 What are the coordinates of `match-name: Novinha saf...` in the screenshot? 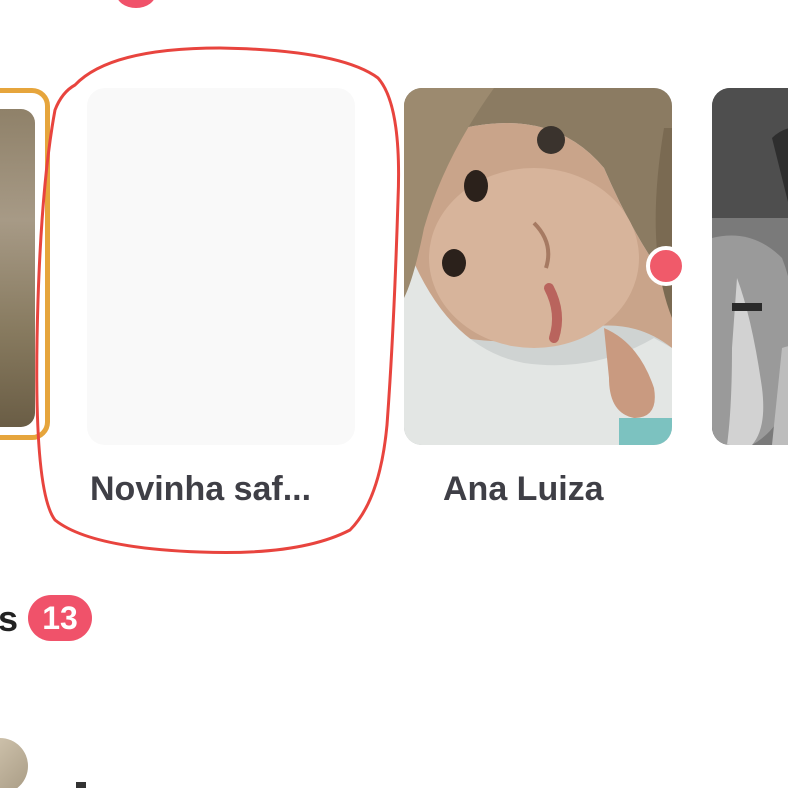 It's located at (201, 489).